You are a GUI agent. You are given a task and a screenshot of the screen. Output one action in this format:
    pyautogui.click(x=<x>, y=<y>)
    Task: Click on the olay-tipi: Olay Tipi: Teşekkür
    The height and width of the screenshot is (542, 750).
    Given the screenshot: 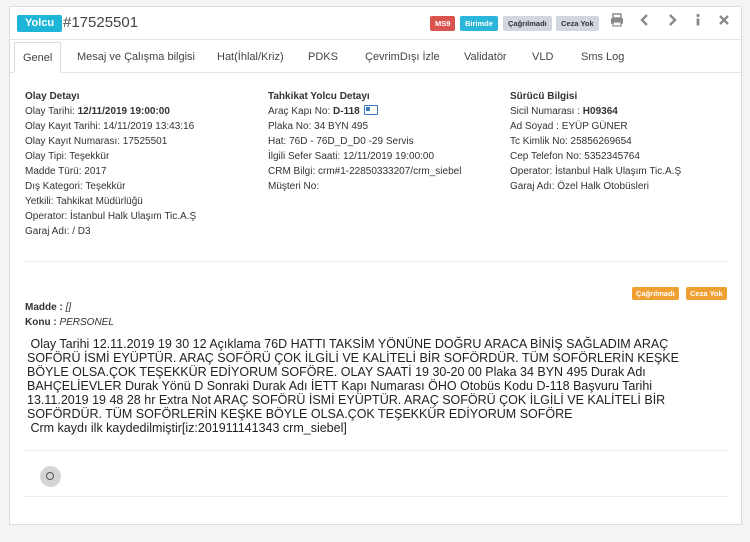 What is the action you would take?
    pyautogui.click(x=67, y=156)
    